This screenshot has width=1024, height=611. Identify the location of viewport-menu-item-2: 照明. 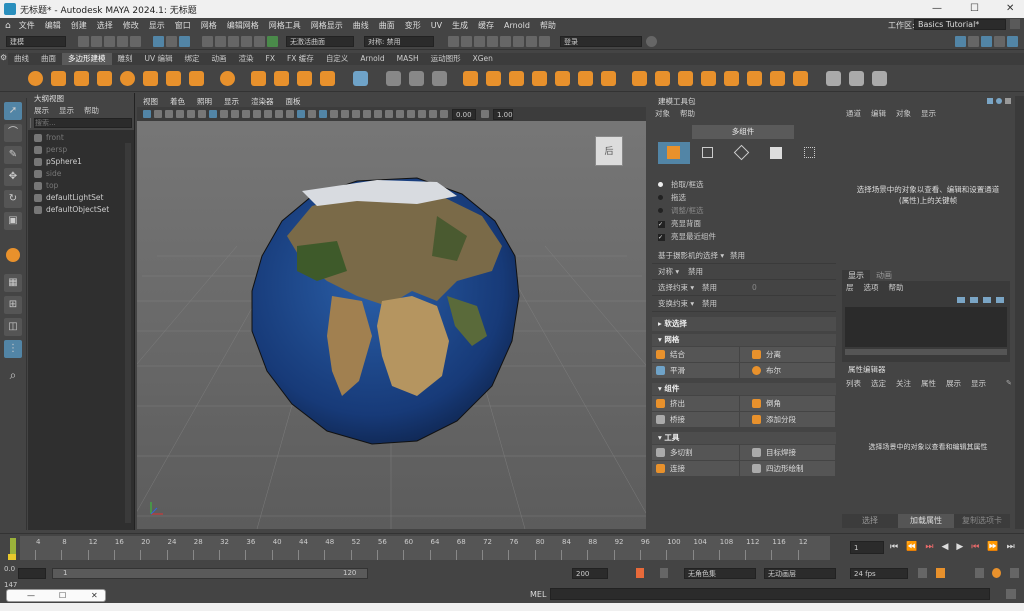
(204, 101).